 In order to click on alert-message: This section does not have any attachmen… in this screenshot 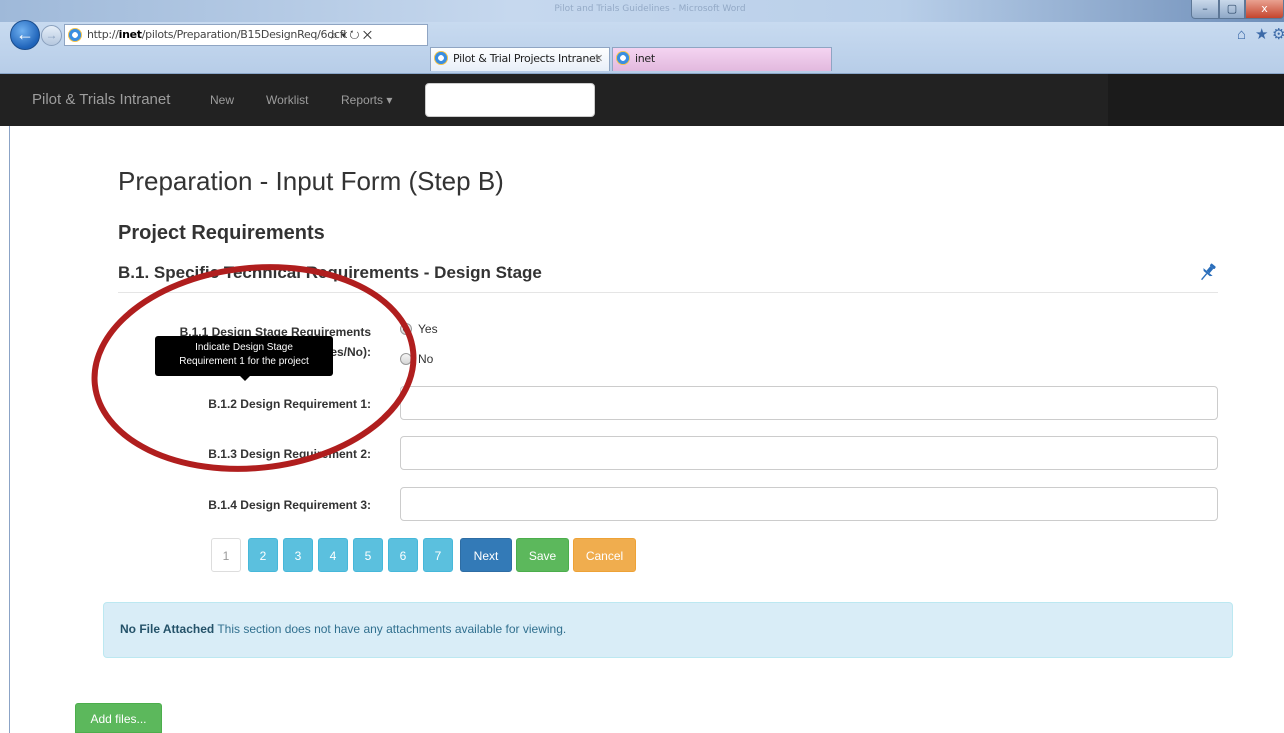, I will do `click(390, 629)`.